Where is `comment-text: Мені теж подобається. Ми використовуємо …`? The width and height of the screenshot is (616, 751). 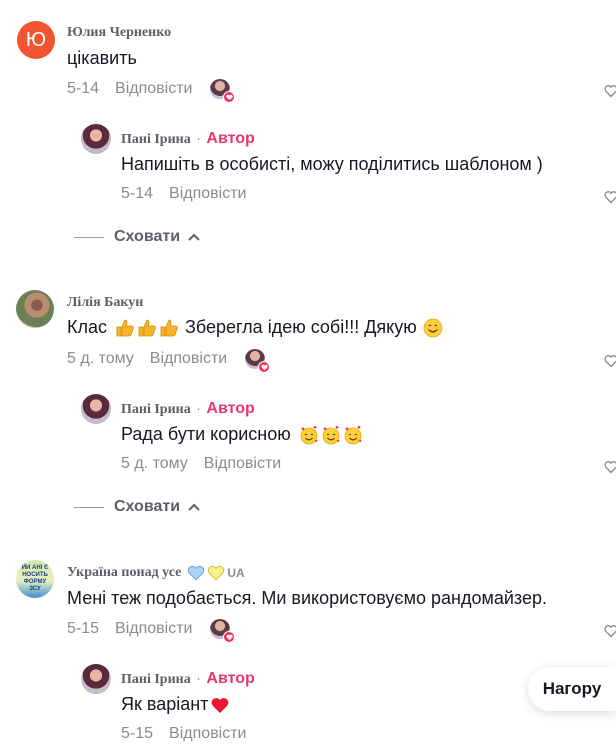 comment-text: Мені теж подобається. Ми використовуємо … is located at coordinates (307, 598).